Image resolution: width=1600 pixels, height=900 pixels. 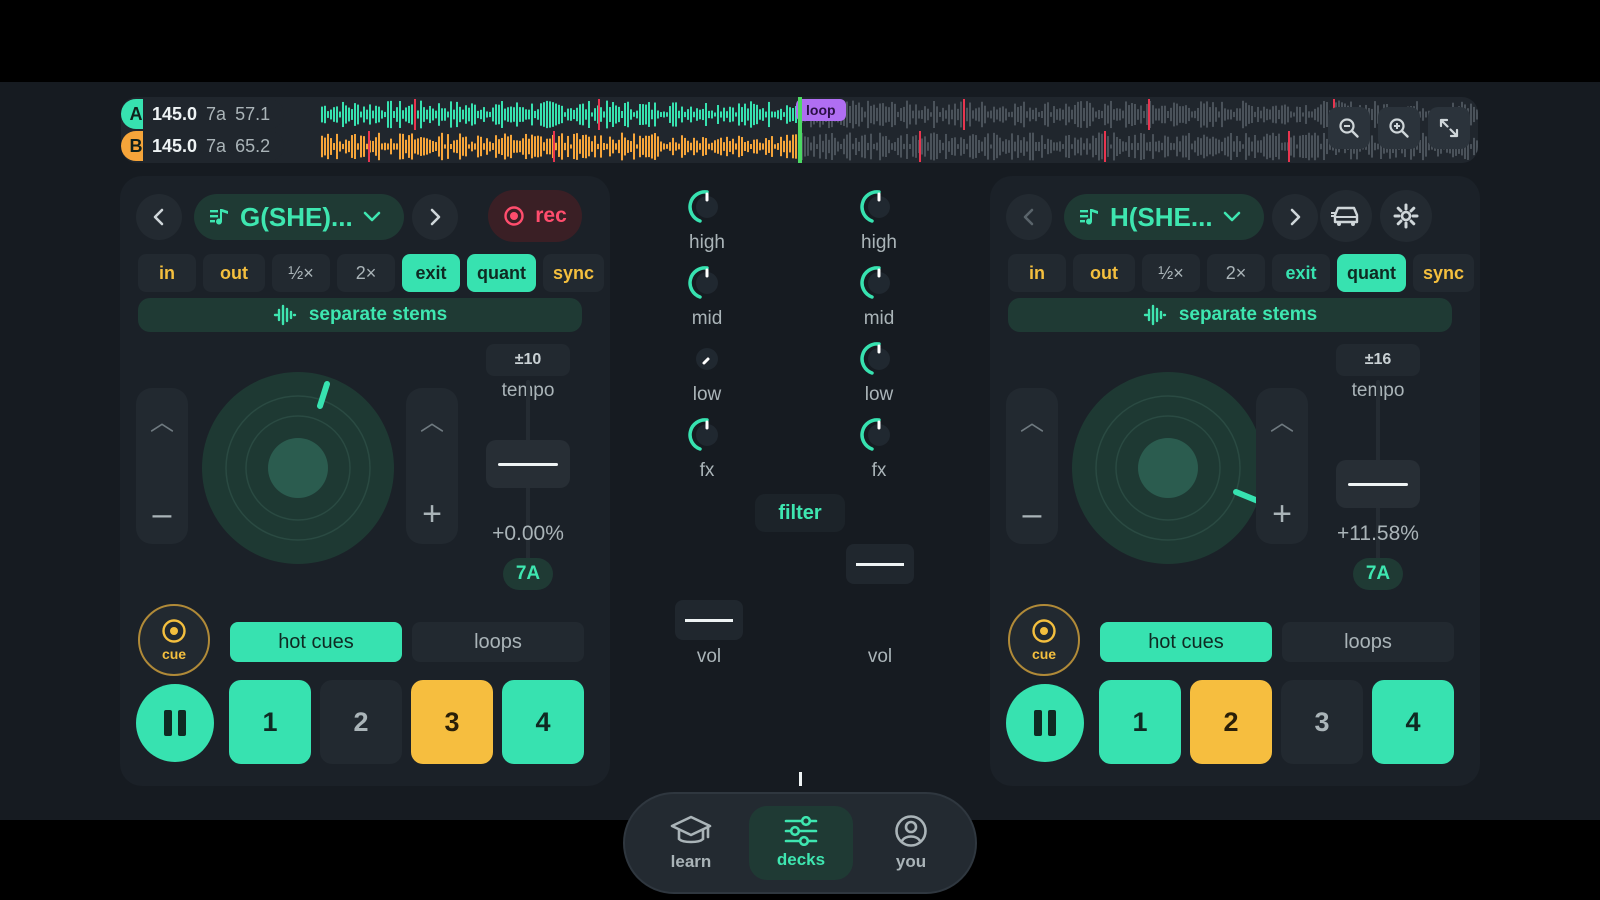 What do you see at coordinates (1378, 360) in the screenshot?
I see `tempo-range-button: ±16` at bounding box center [1378, 360].